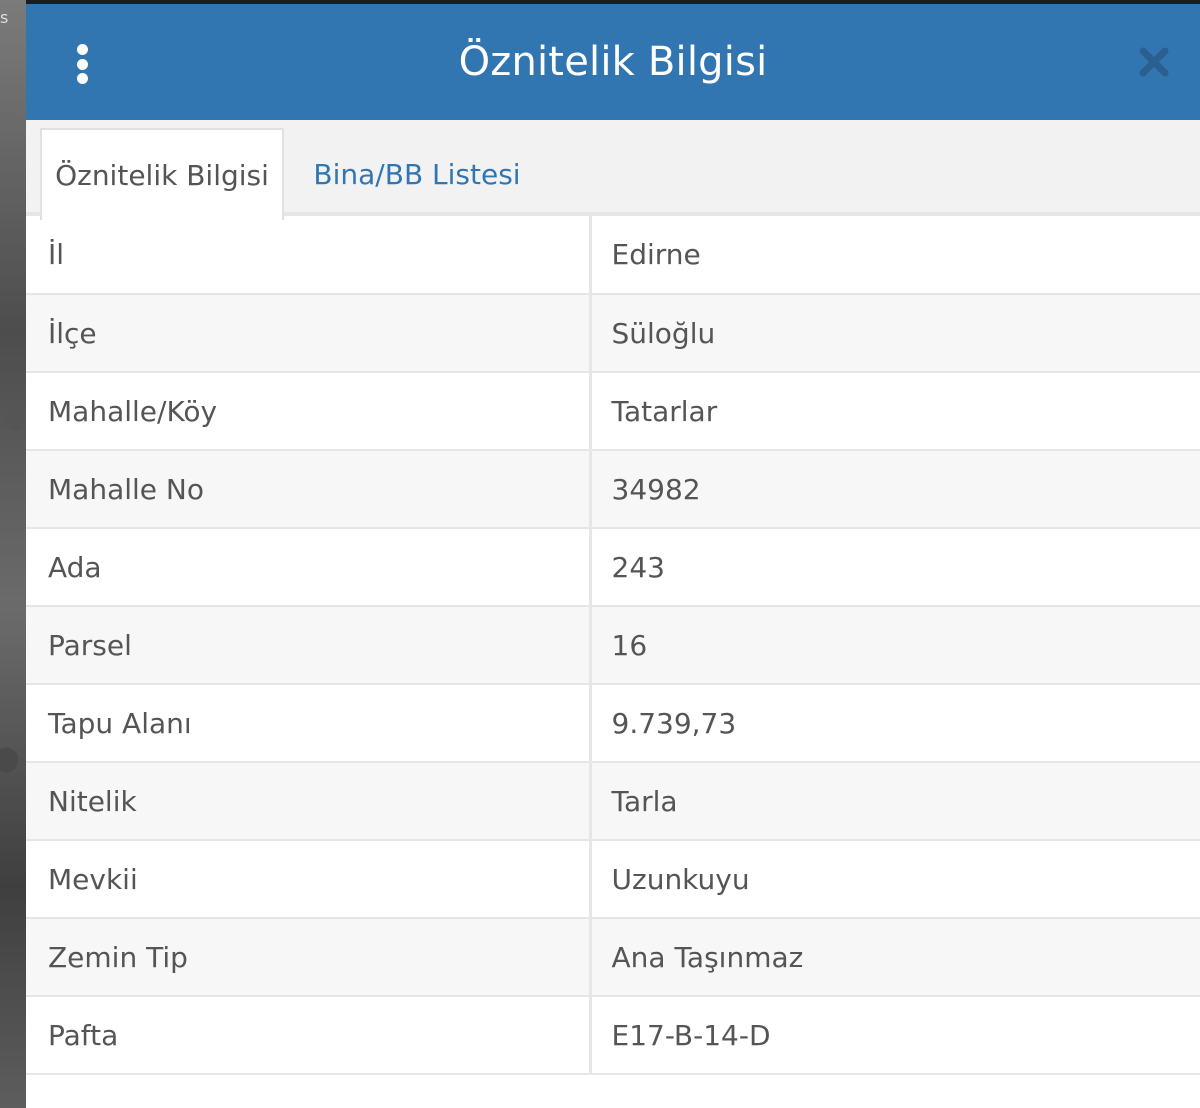  Describe the element at coordinates (309, 255) in the screenshot. I see `attribute-key: İl` at that location.